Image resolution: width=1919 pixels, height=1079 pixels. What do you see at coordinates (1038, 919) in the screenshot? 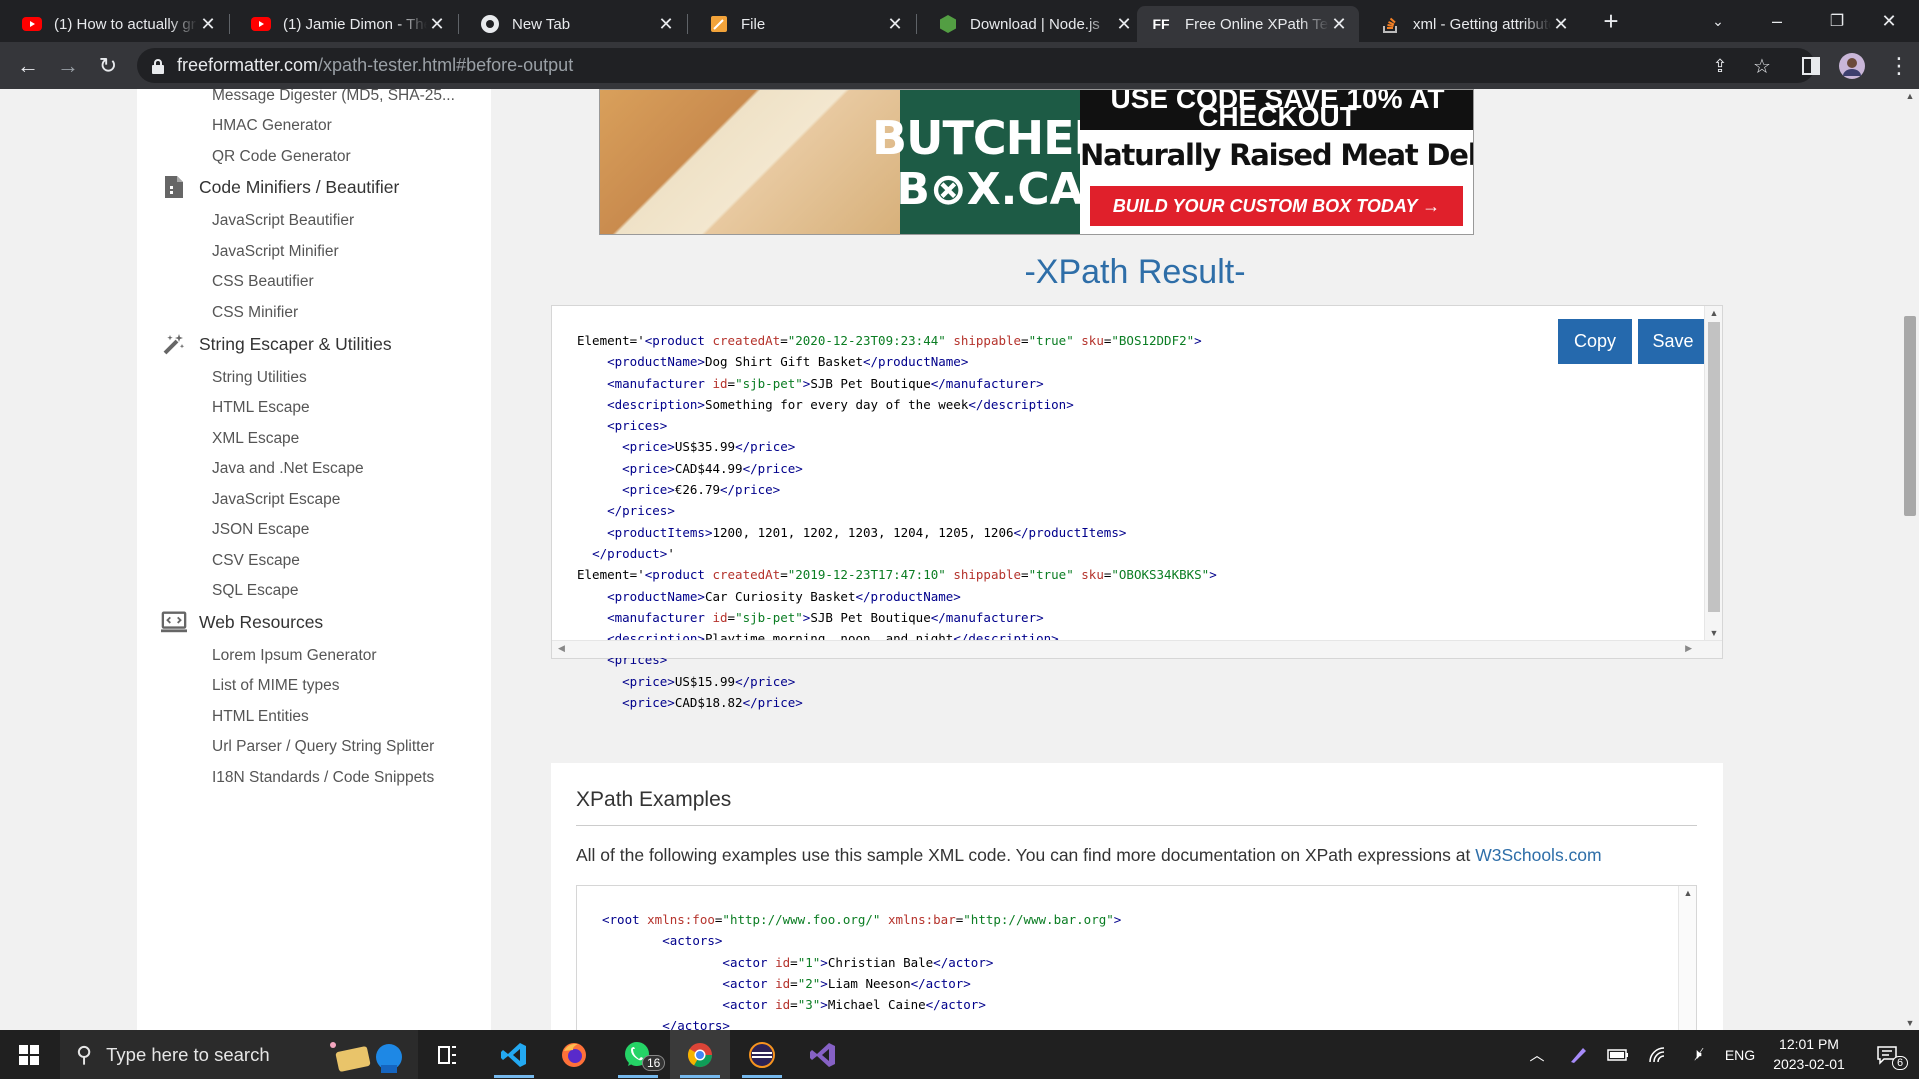
I see `code-token: "http://www.bar.org"` at bounding box center [1038, 919].